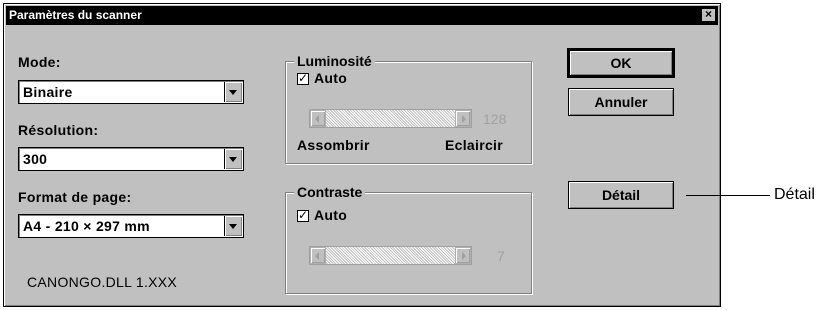 The width and height of the screenshot is (833, 310). What do you see at coordinates (362, 15) in the screenshot?
I see `title-bar: Paramètres du scanner ×` at bounding box center [362, 15].